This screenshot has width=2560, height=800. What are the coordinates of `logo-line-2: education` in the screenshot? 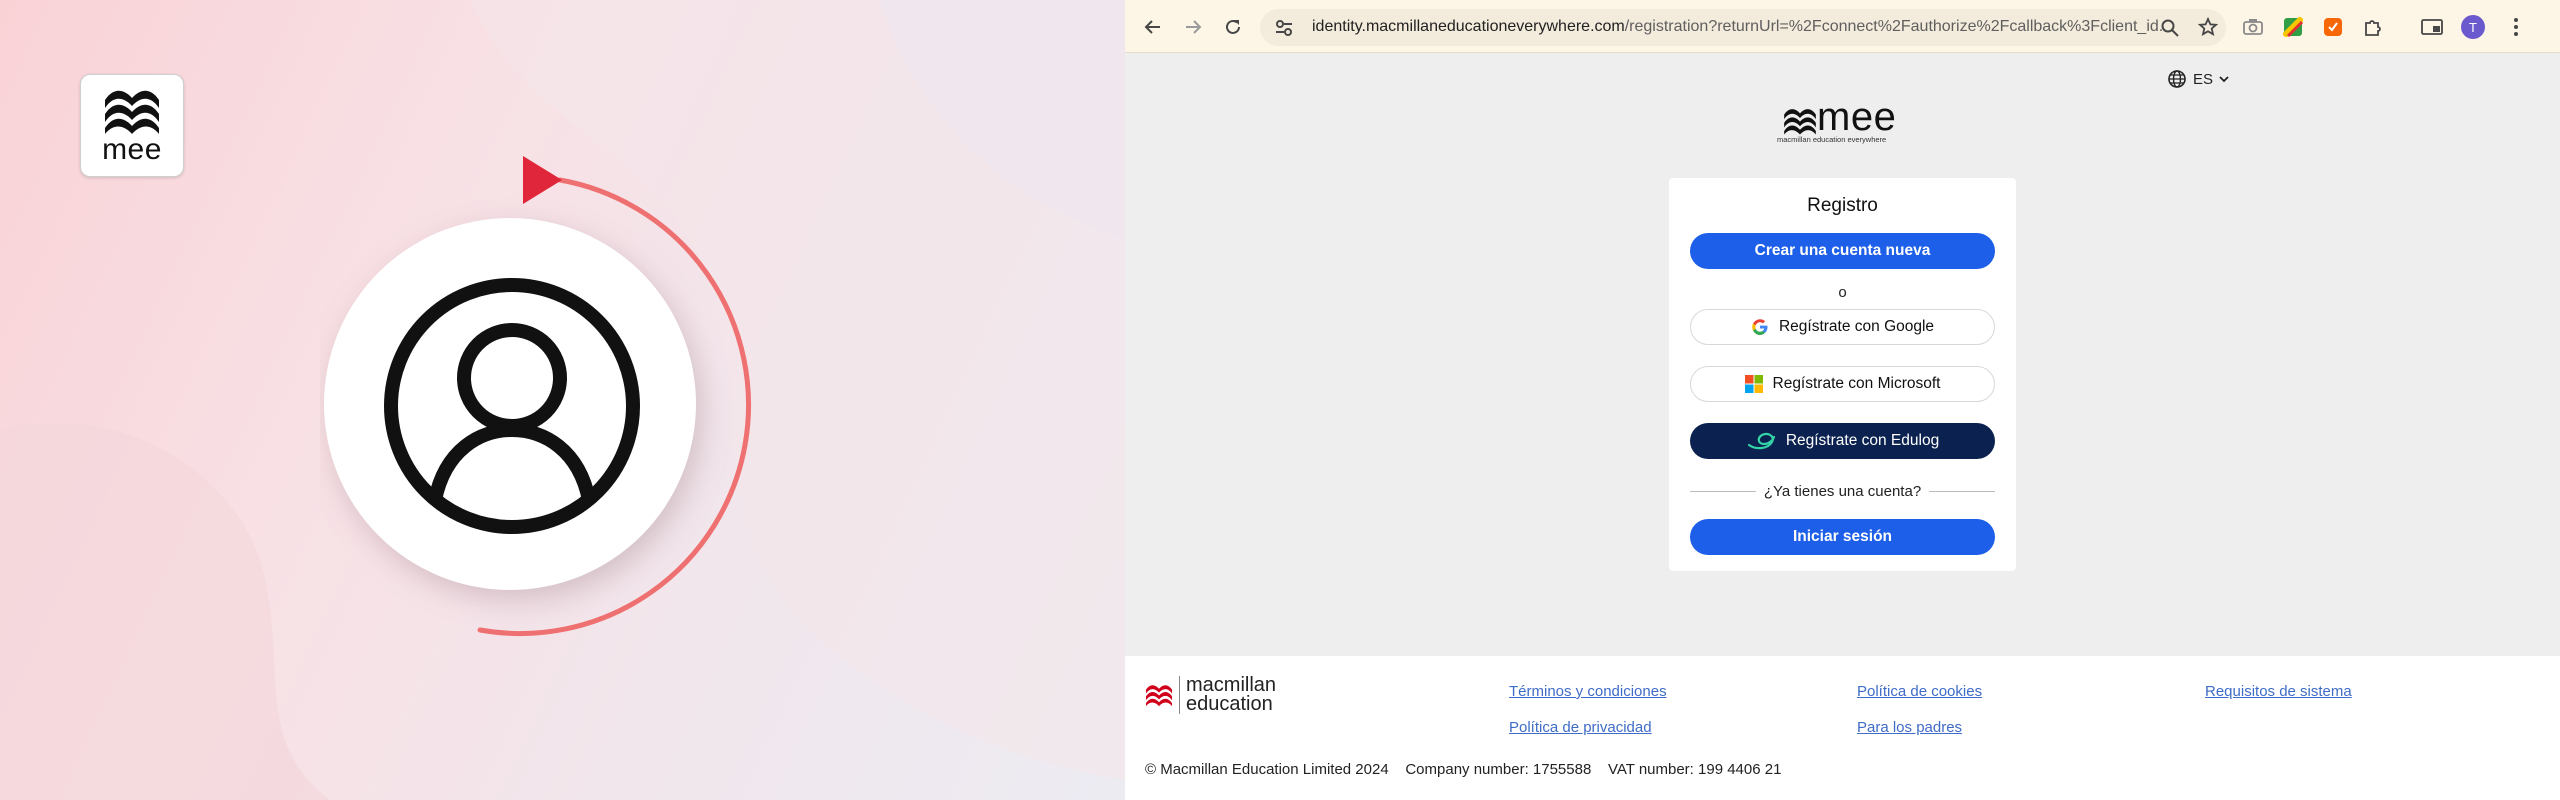 It's located at (1229, 704).